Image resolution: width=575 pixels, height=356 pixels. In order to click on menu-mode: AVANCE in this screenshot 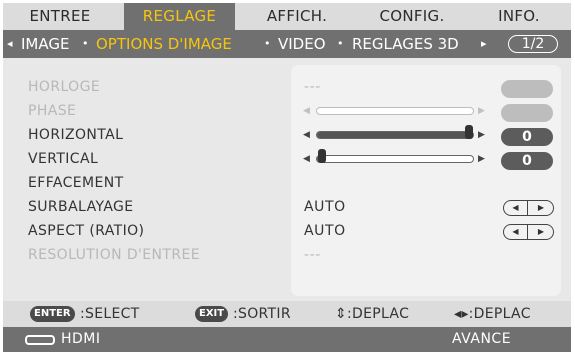, I will do `click(482, 339)`.